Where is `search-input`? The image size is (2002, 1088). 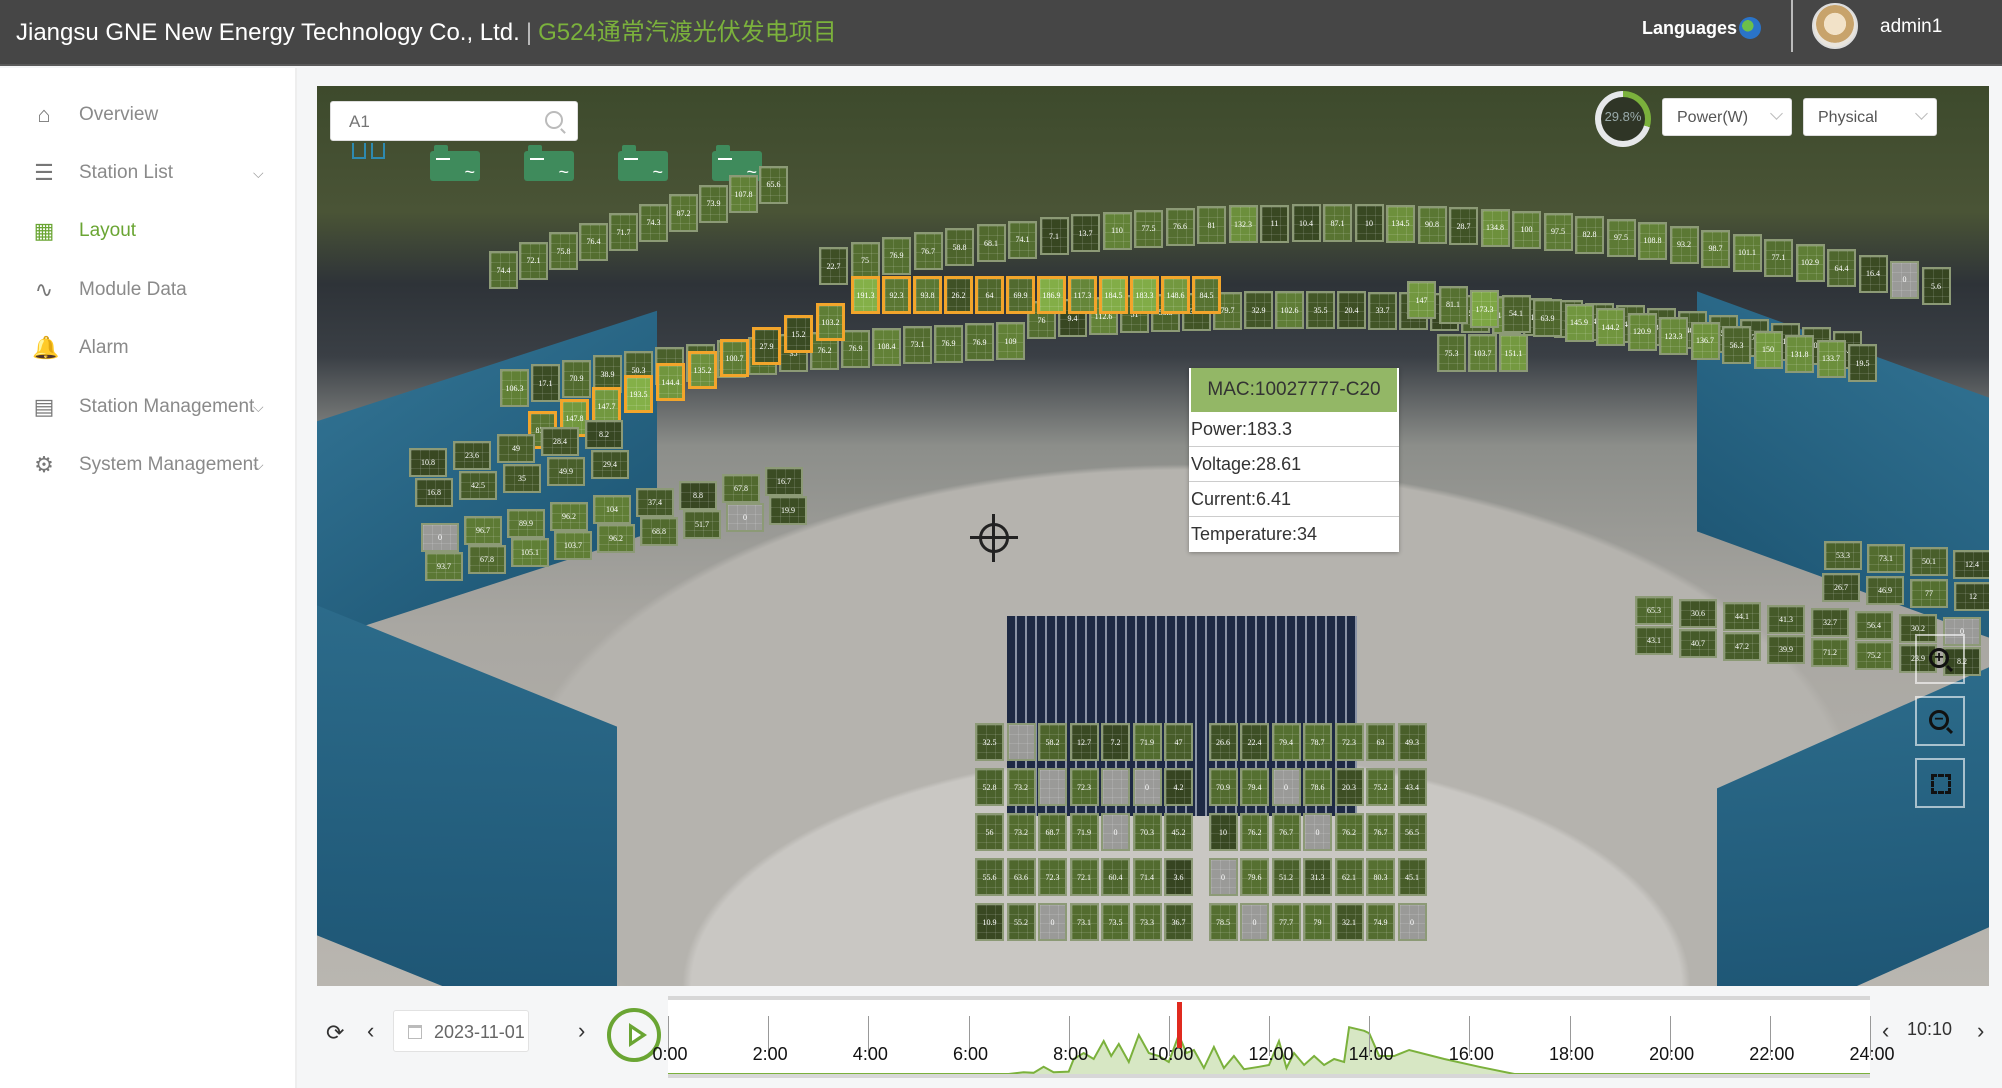
search-input is located at coordinates (444, 122).